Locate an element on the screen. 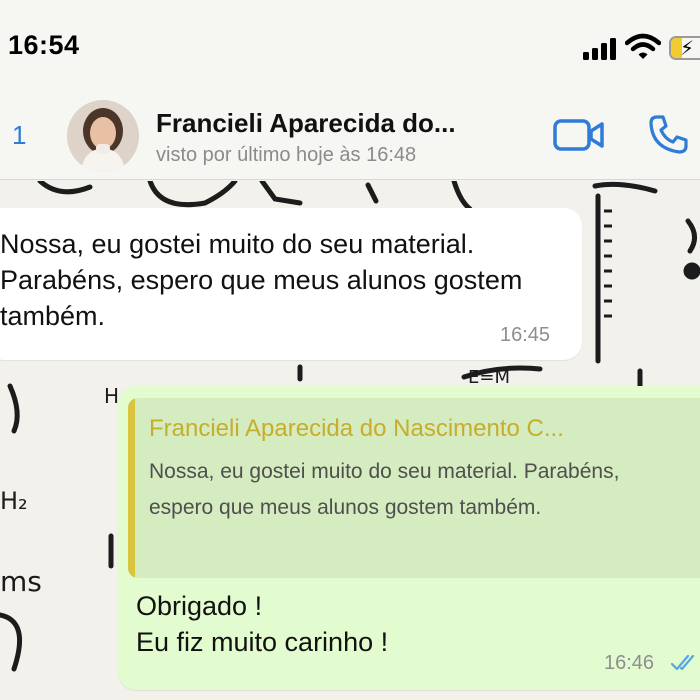 This screenshot has height=700, width=700. cellular-signal-icon is located at coordinates (601, 49).